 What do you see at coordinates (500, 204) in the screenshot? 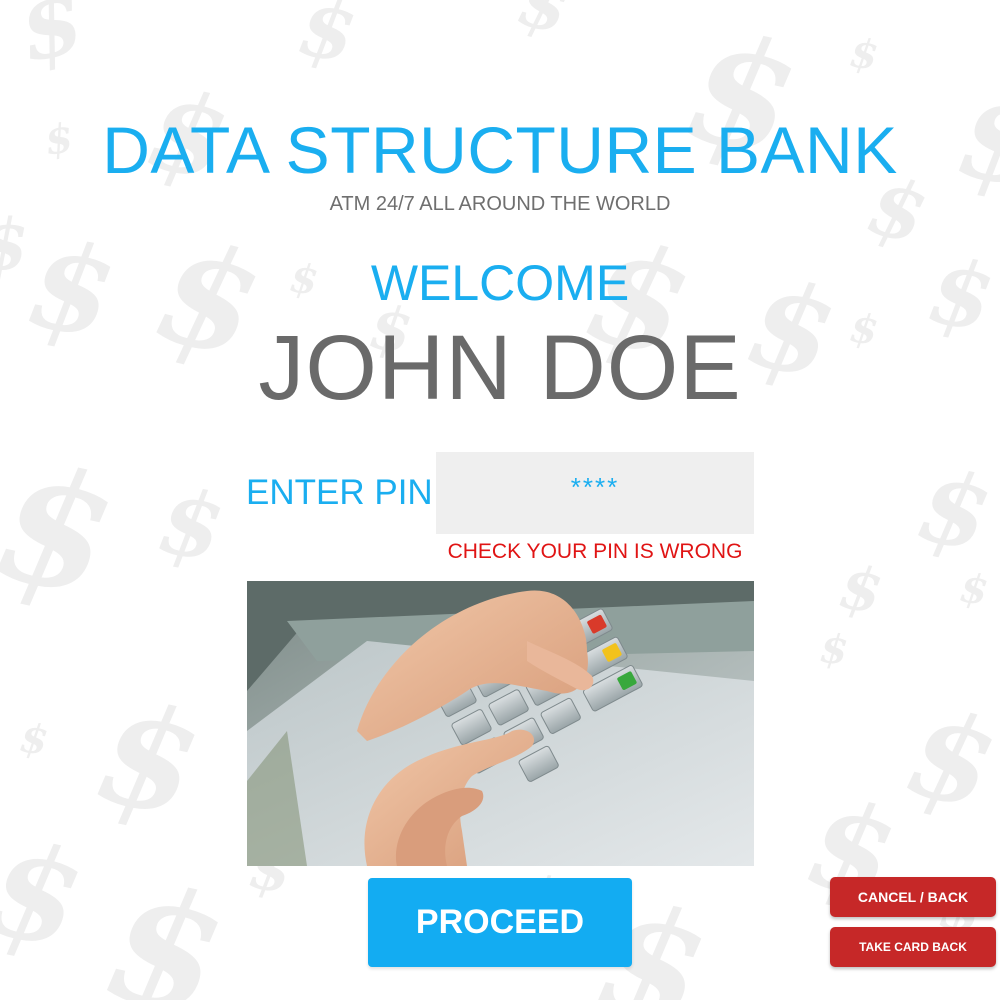
I see `bank-tagline: ATM 24/7 ALL AROUND THE WORLD` at bounding box center [500, 204].